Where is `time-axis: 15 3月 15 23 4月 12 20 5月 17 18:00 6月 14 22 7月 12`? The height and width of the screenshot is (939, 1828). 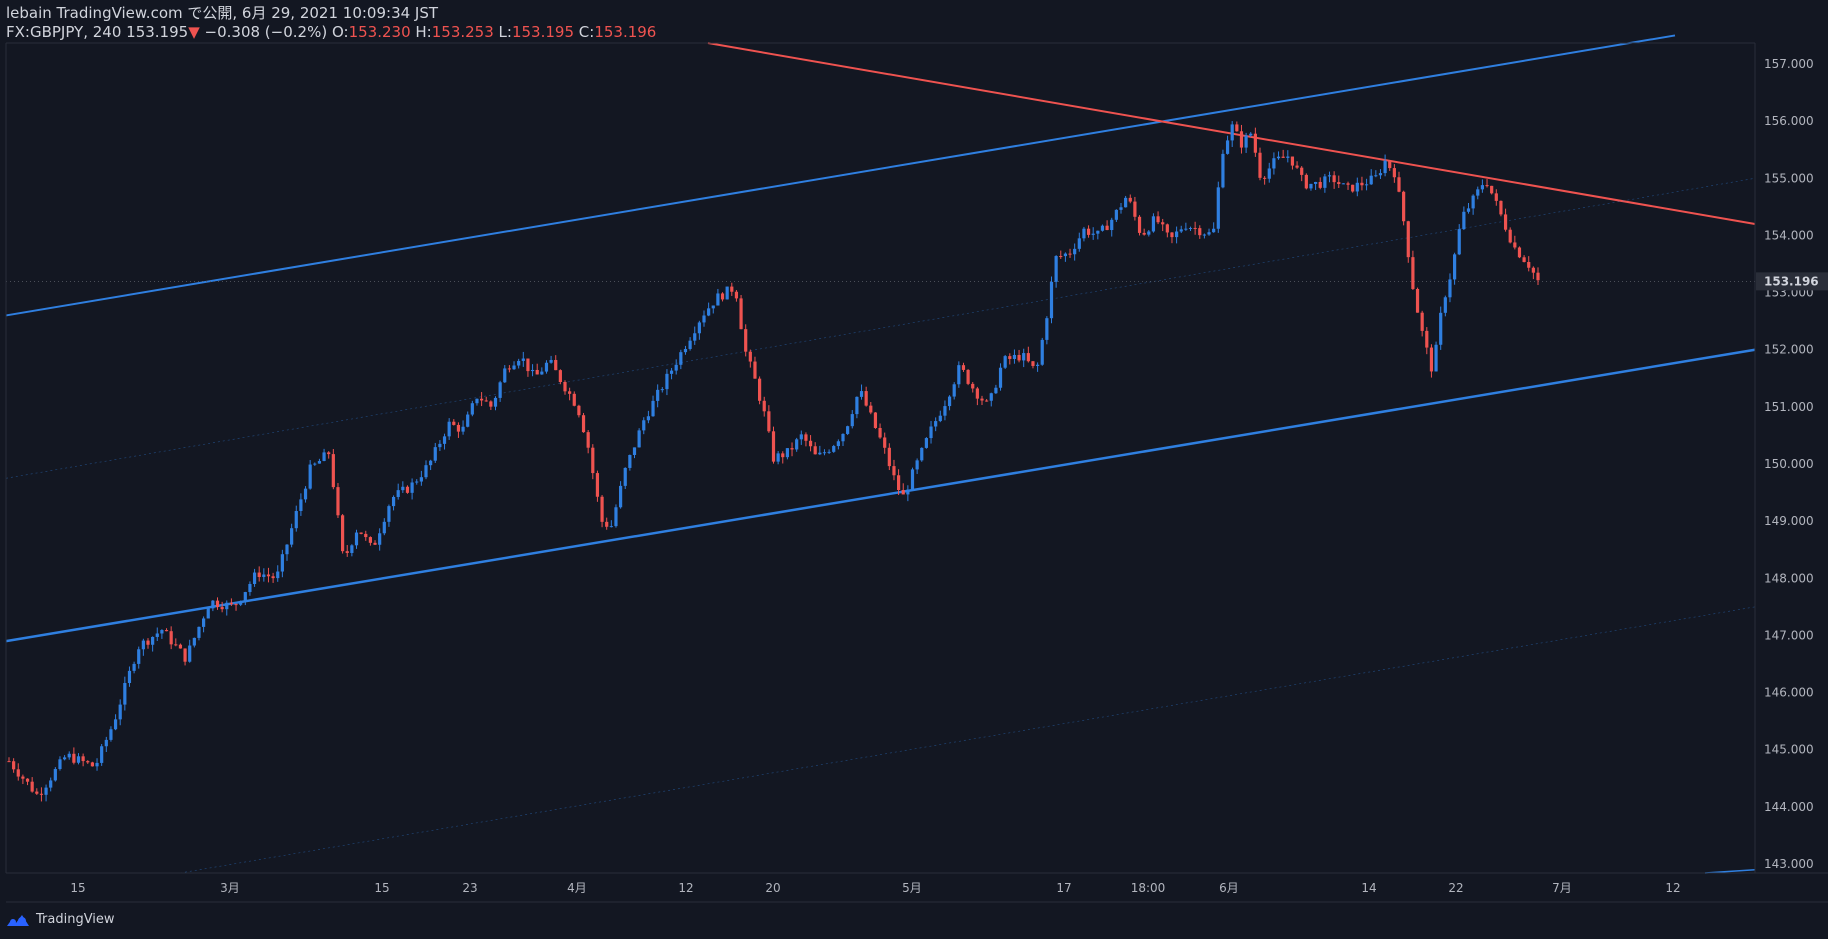
time-axis: 15 3月 15 23 4月 12 20 5月 17 18:00 6月 14 22 7月 12 is located at coordinates (875, 888).